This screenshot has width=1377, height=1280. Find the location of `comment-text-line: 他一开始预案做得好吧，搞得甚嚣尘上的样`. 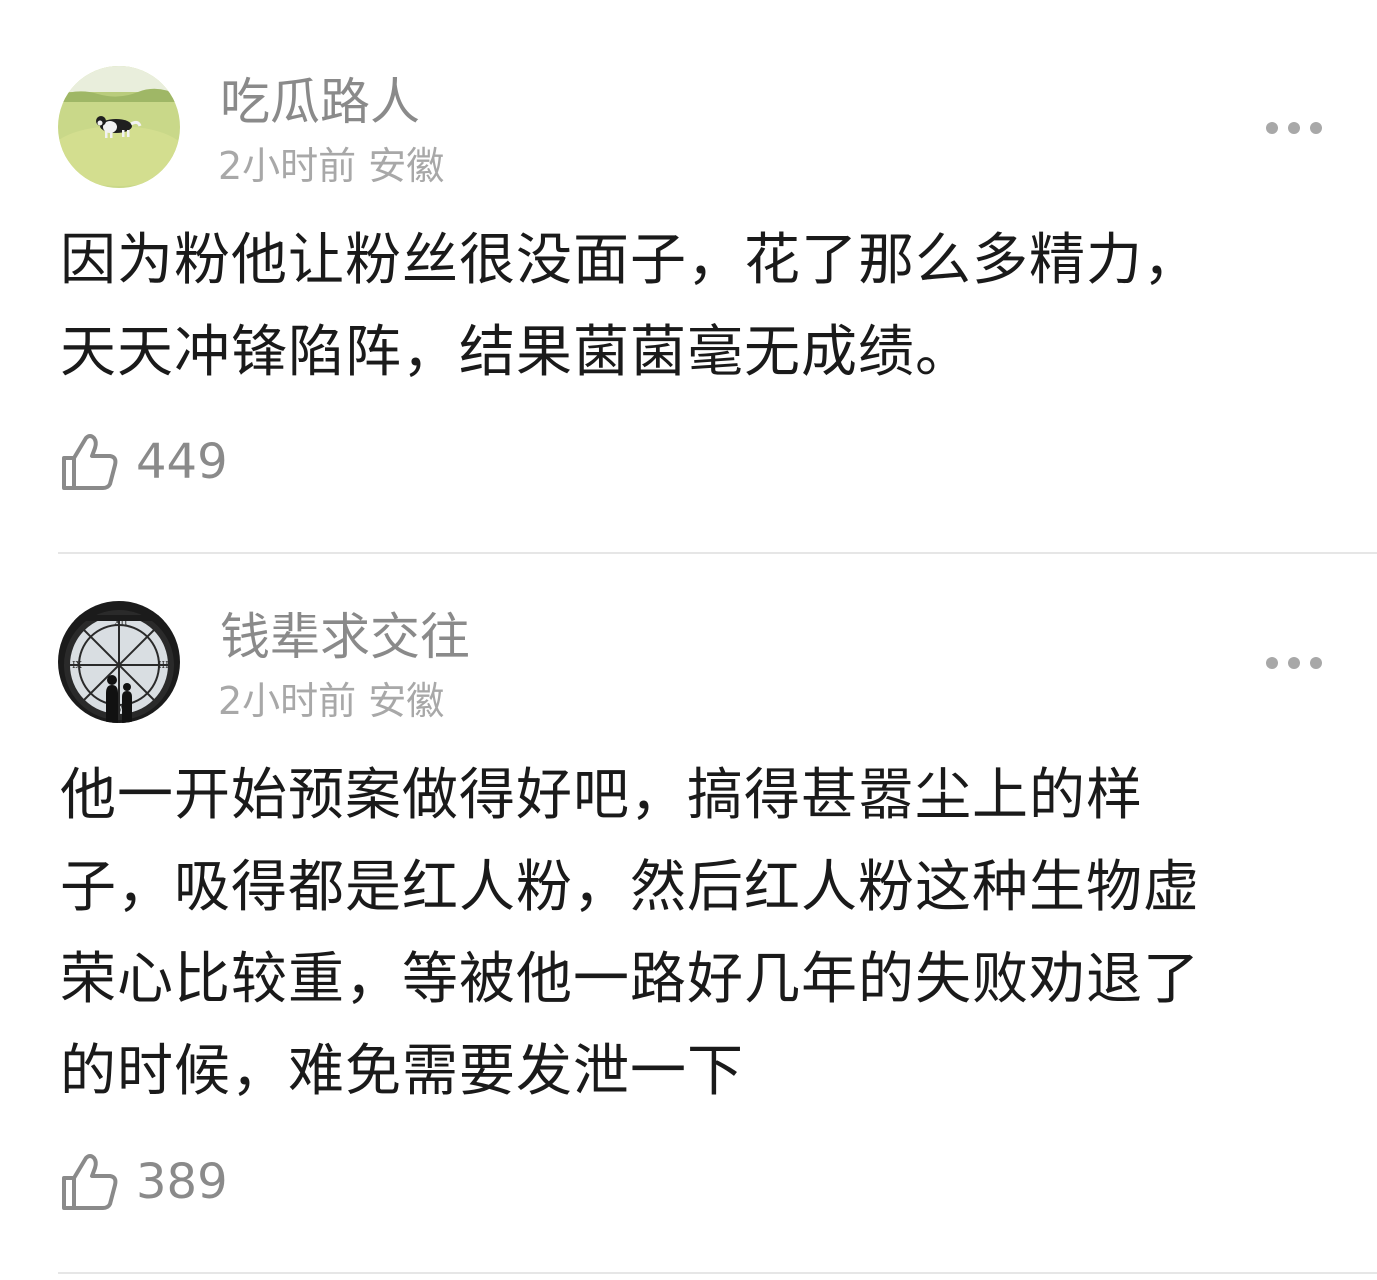

comment-text-line: 他一开始预案做得好吧，搞得甚嚣尘上的样 is located at coordinates (601, 795).